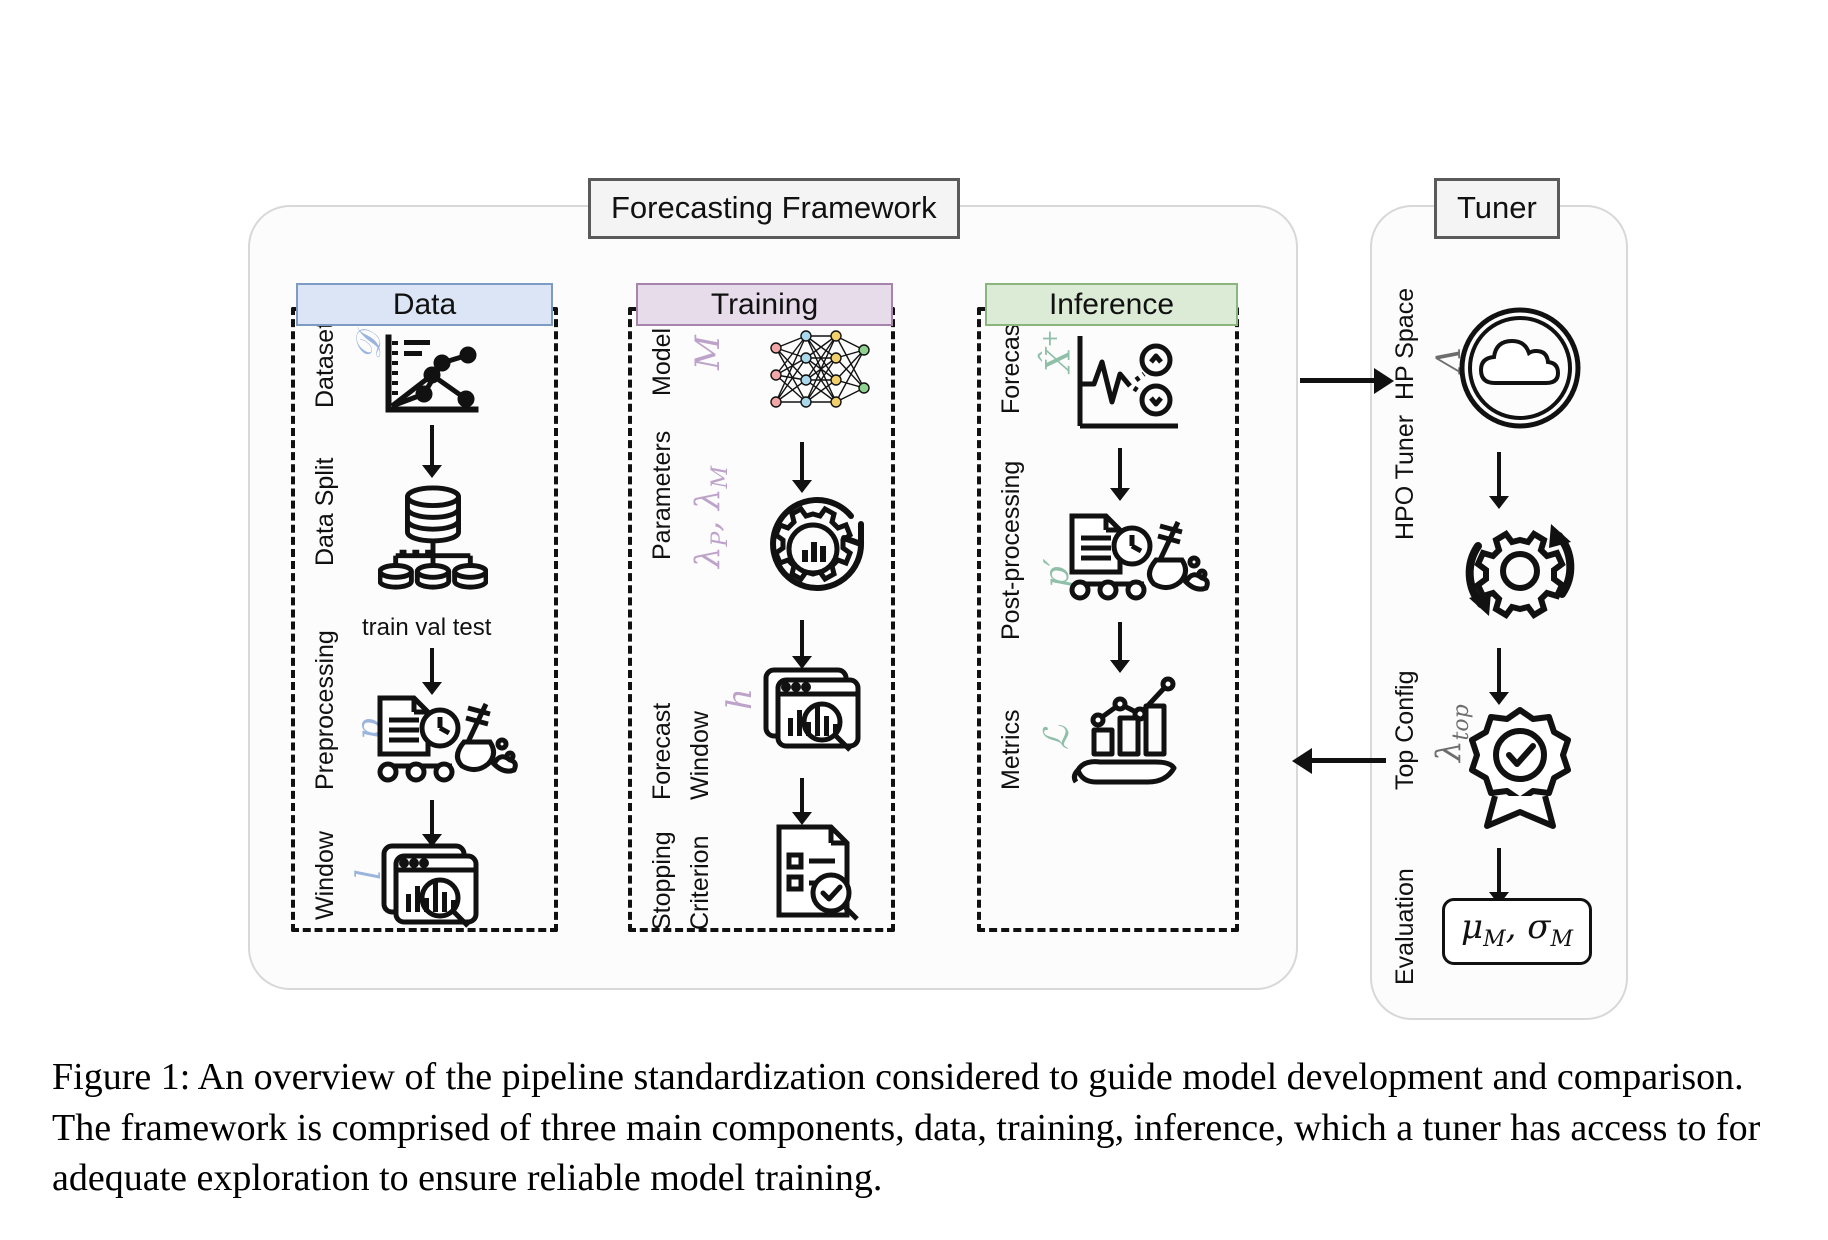 The height and width of the screenshot is (1240, 1828). What do you see at coordinates (435, 375) in the screenshot?
I see `scatter-chart-icon` at bounding box center [435, 375].